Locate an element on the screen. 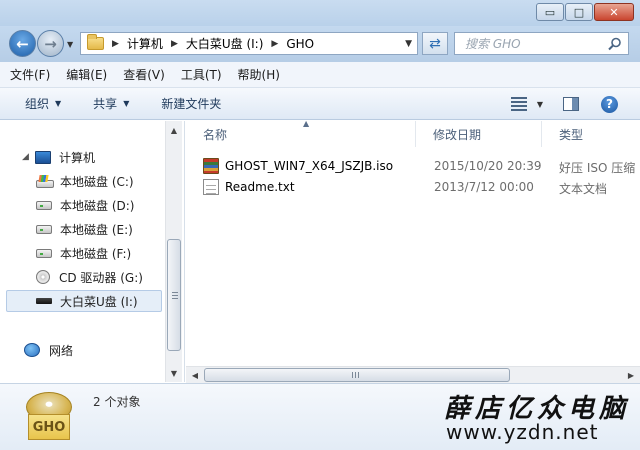 The height and width of the screenshot is (450, 640). minimize-button: ▭ is located at coordinates (550, 12).